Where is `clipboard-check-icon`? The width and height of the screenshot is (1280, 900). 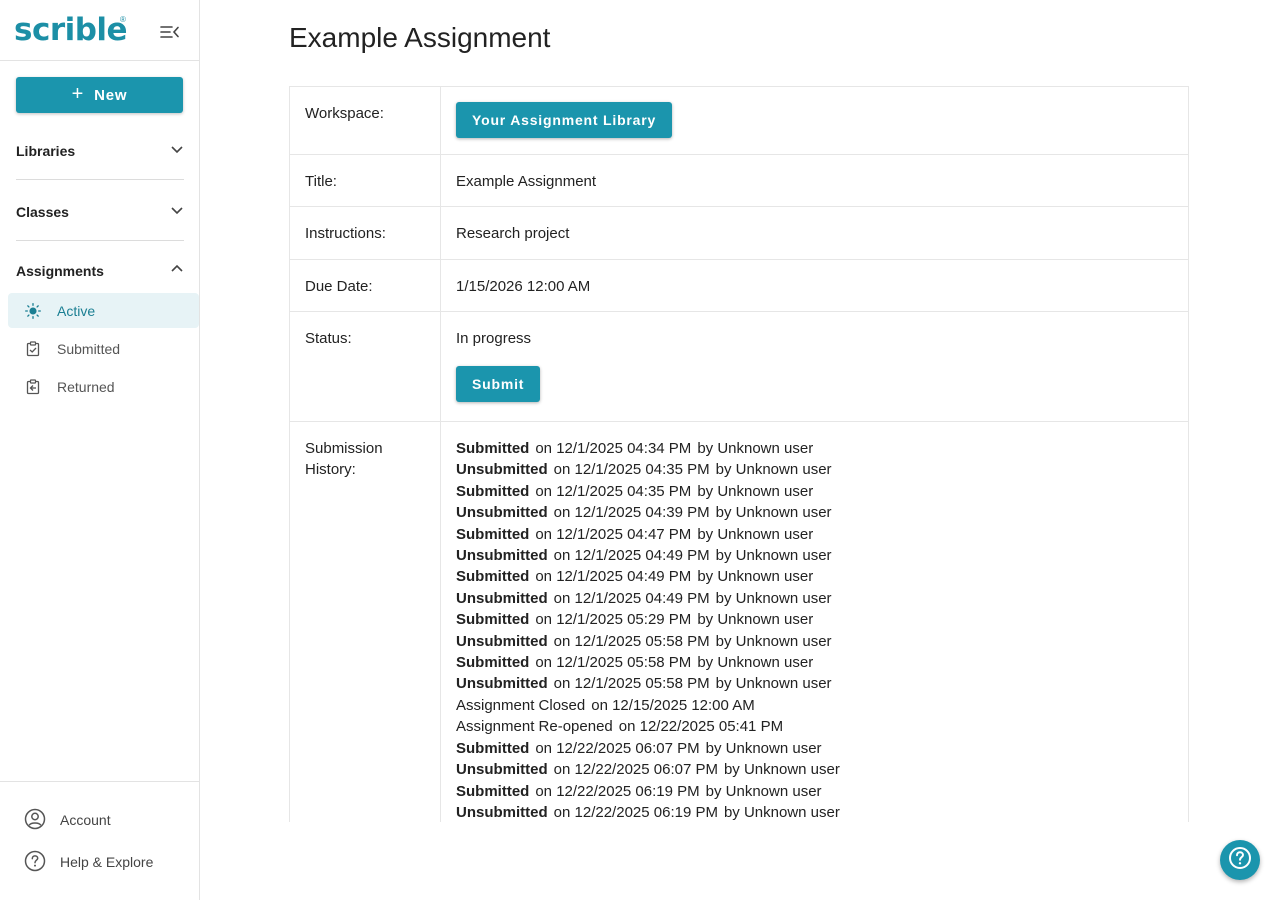 clipboard-check-icon is located at coordinates (33, 348).